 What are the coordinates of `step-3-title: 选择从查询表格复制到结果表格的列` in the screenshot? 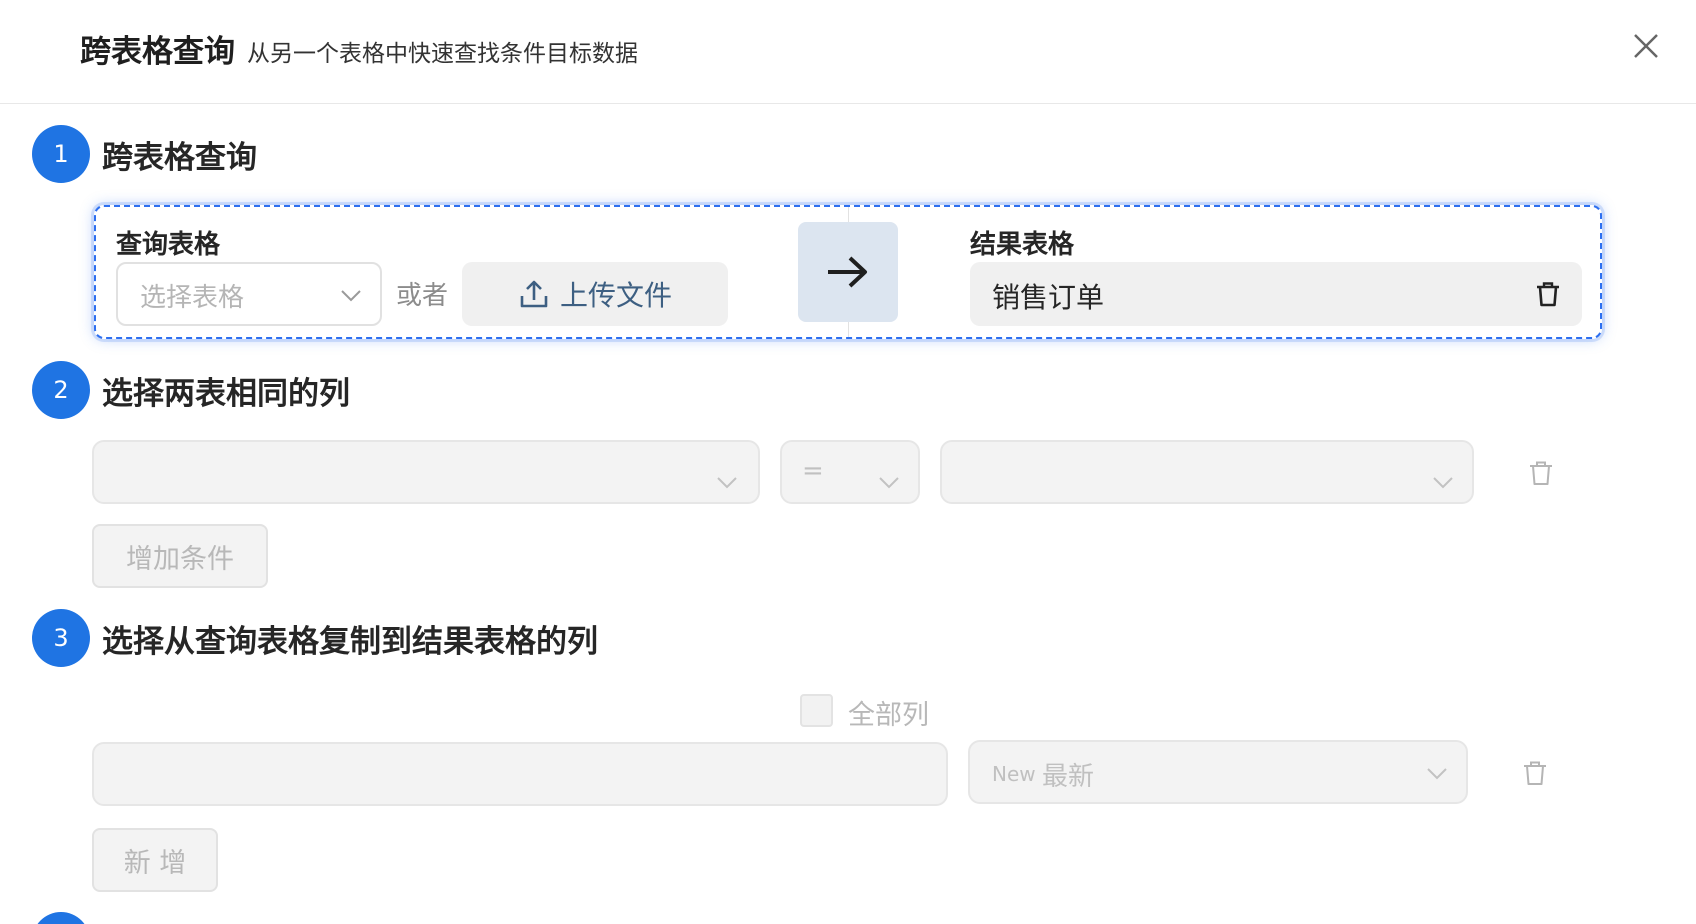 It's located at (350, 642).